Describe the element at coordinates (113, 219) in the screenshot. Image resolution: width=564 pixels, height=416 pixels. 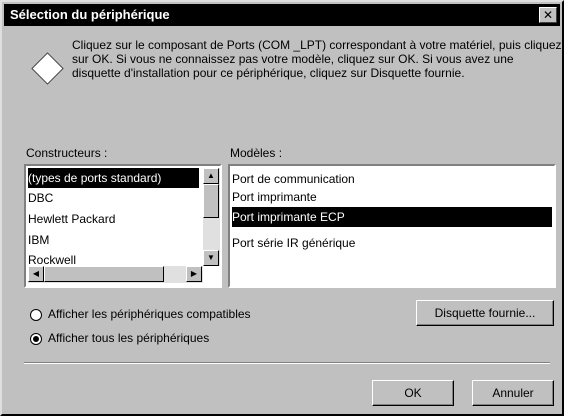
I see `manufacturer-item: Hewlett Packard` at that location.